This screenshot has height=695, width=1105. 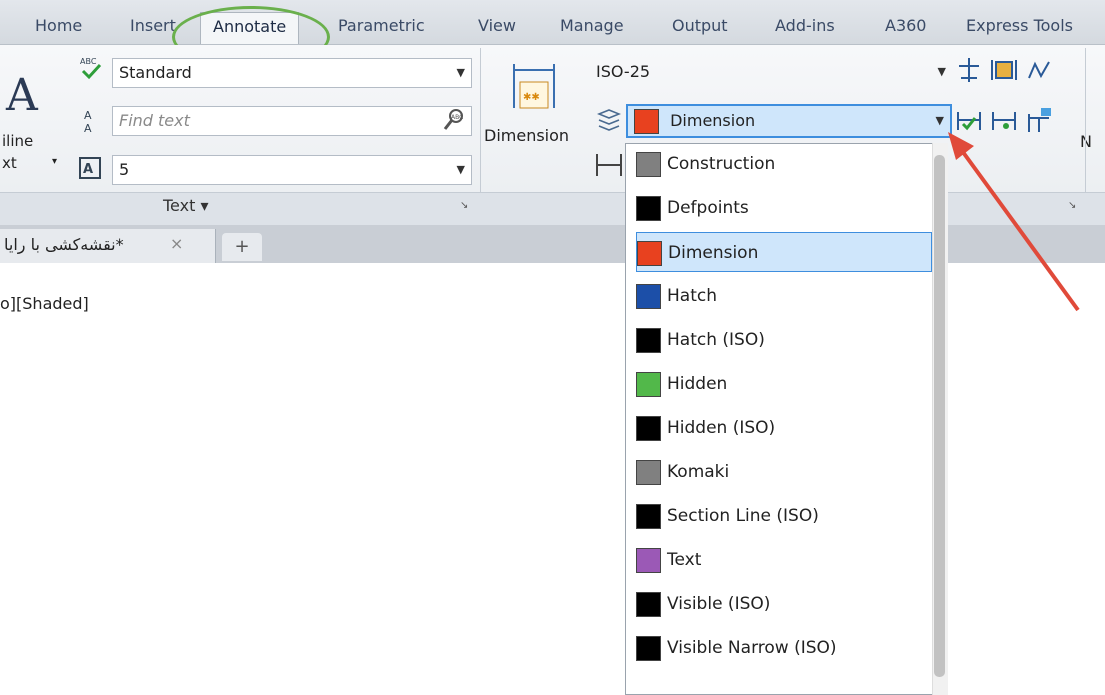 What do you see at coordinates (154, 120) in the screenshot?
I see `find-text-placeholder: Find text` at bounding box center [154, 120].